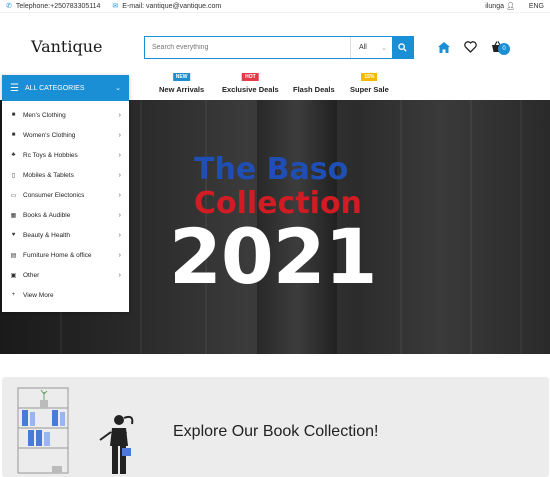  What do you see at coordinates (115, 6) in the screenshot?
I see `envelope-icon: ✉` at bounding box center [115, 6].